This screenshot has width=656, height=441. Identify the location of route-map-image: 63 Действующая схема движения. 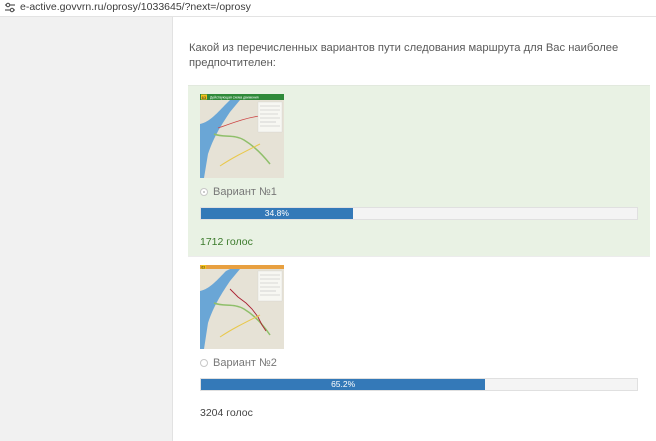
(242, 136).